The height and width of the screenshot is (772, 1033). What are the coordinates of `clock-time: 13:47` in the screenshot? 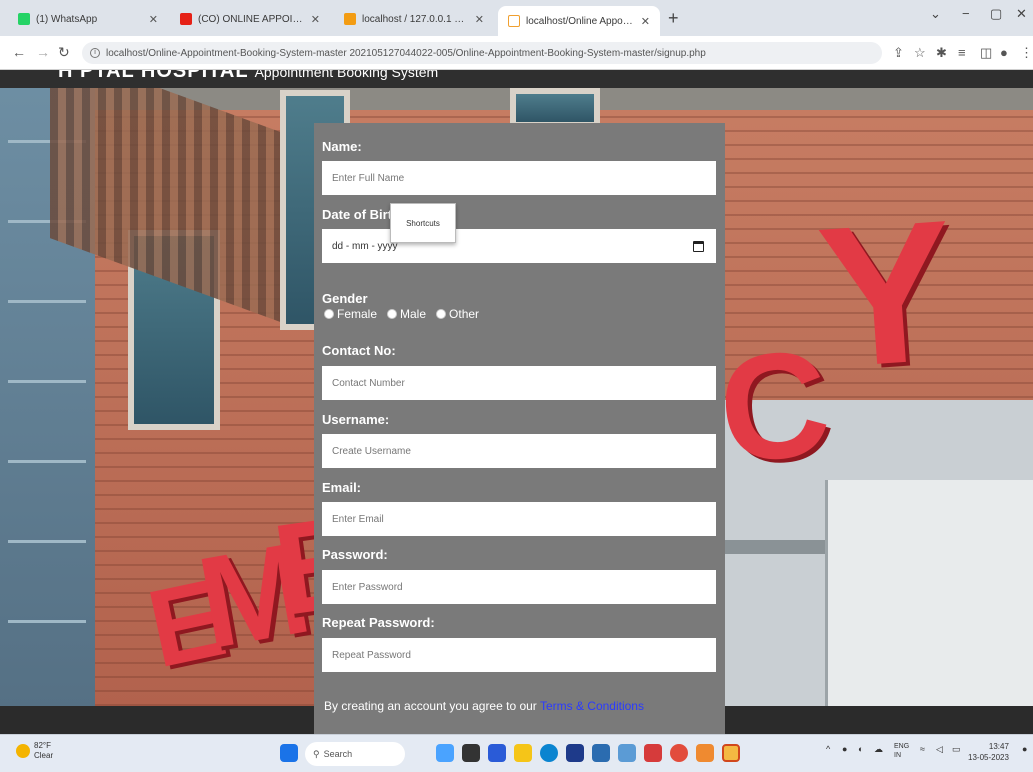 It's located at (998, 746).